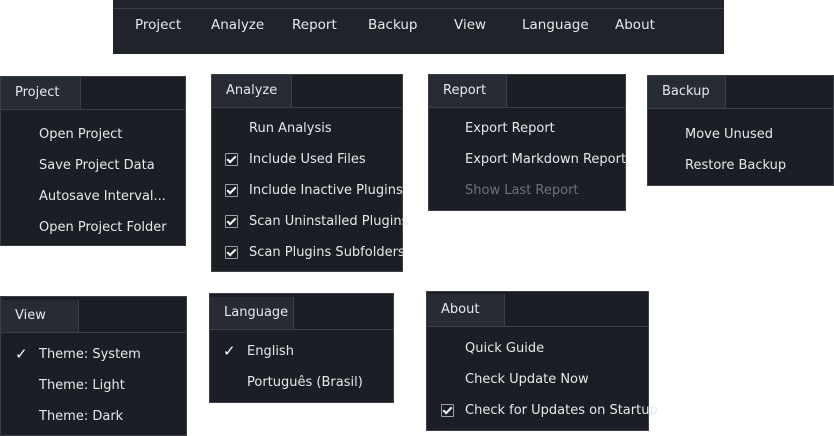 The width and height of the screenshot is (834, 436). What do you see at coordinates (252, 313) in the screenshot?
I see `language-menu-title: Language` at bounding box center [252, 313].